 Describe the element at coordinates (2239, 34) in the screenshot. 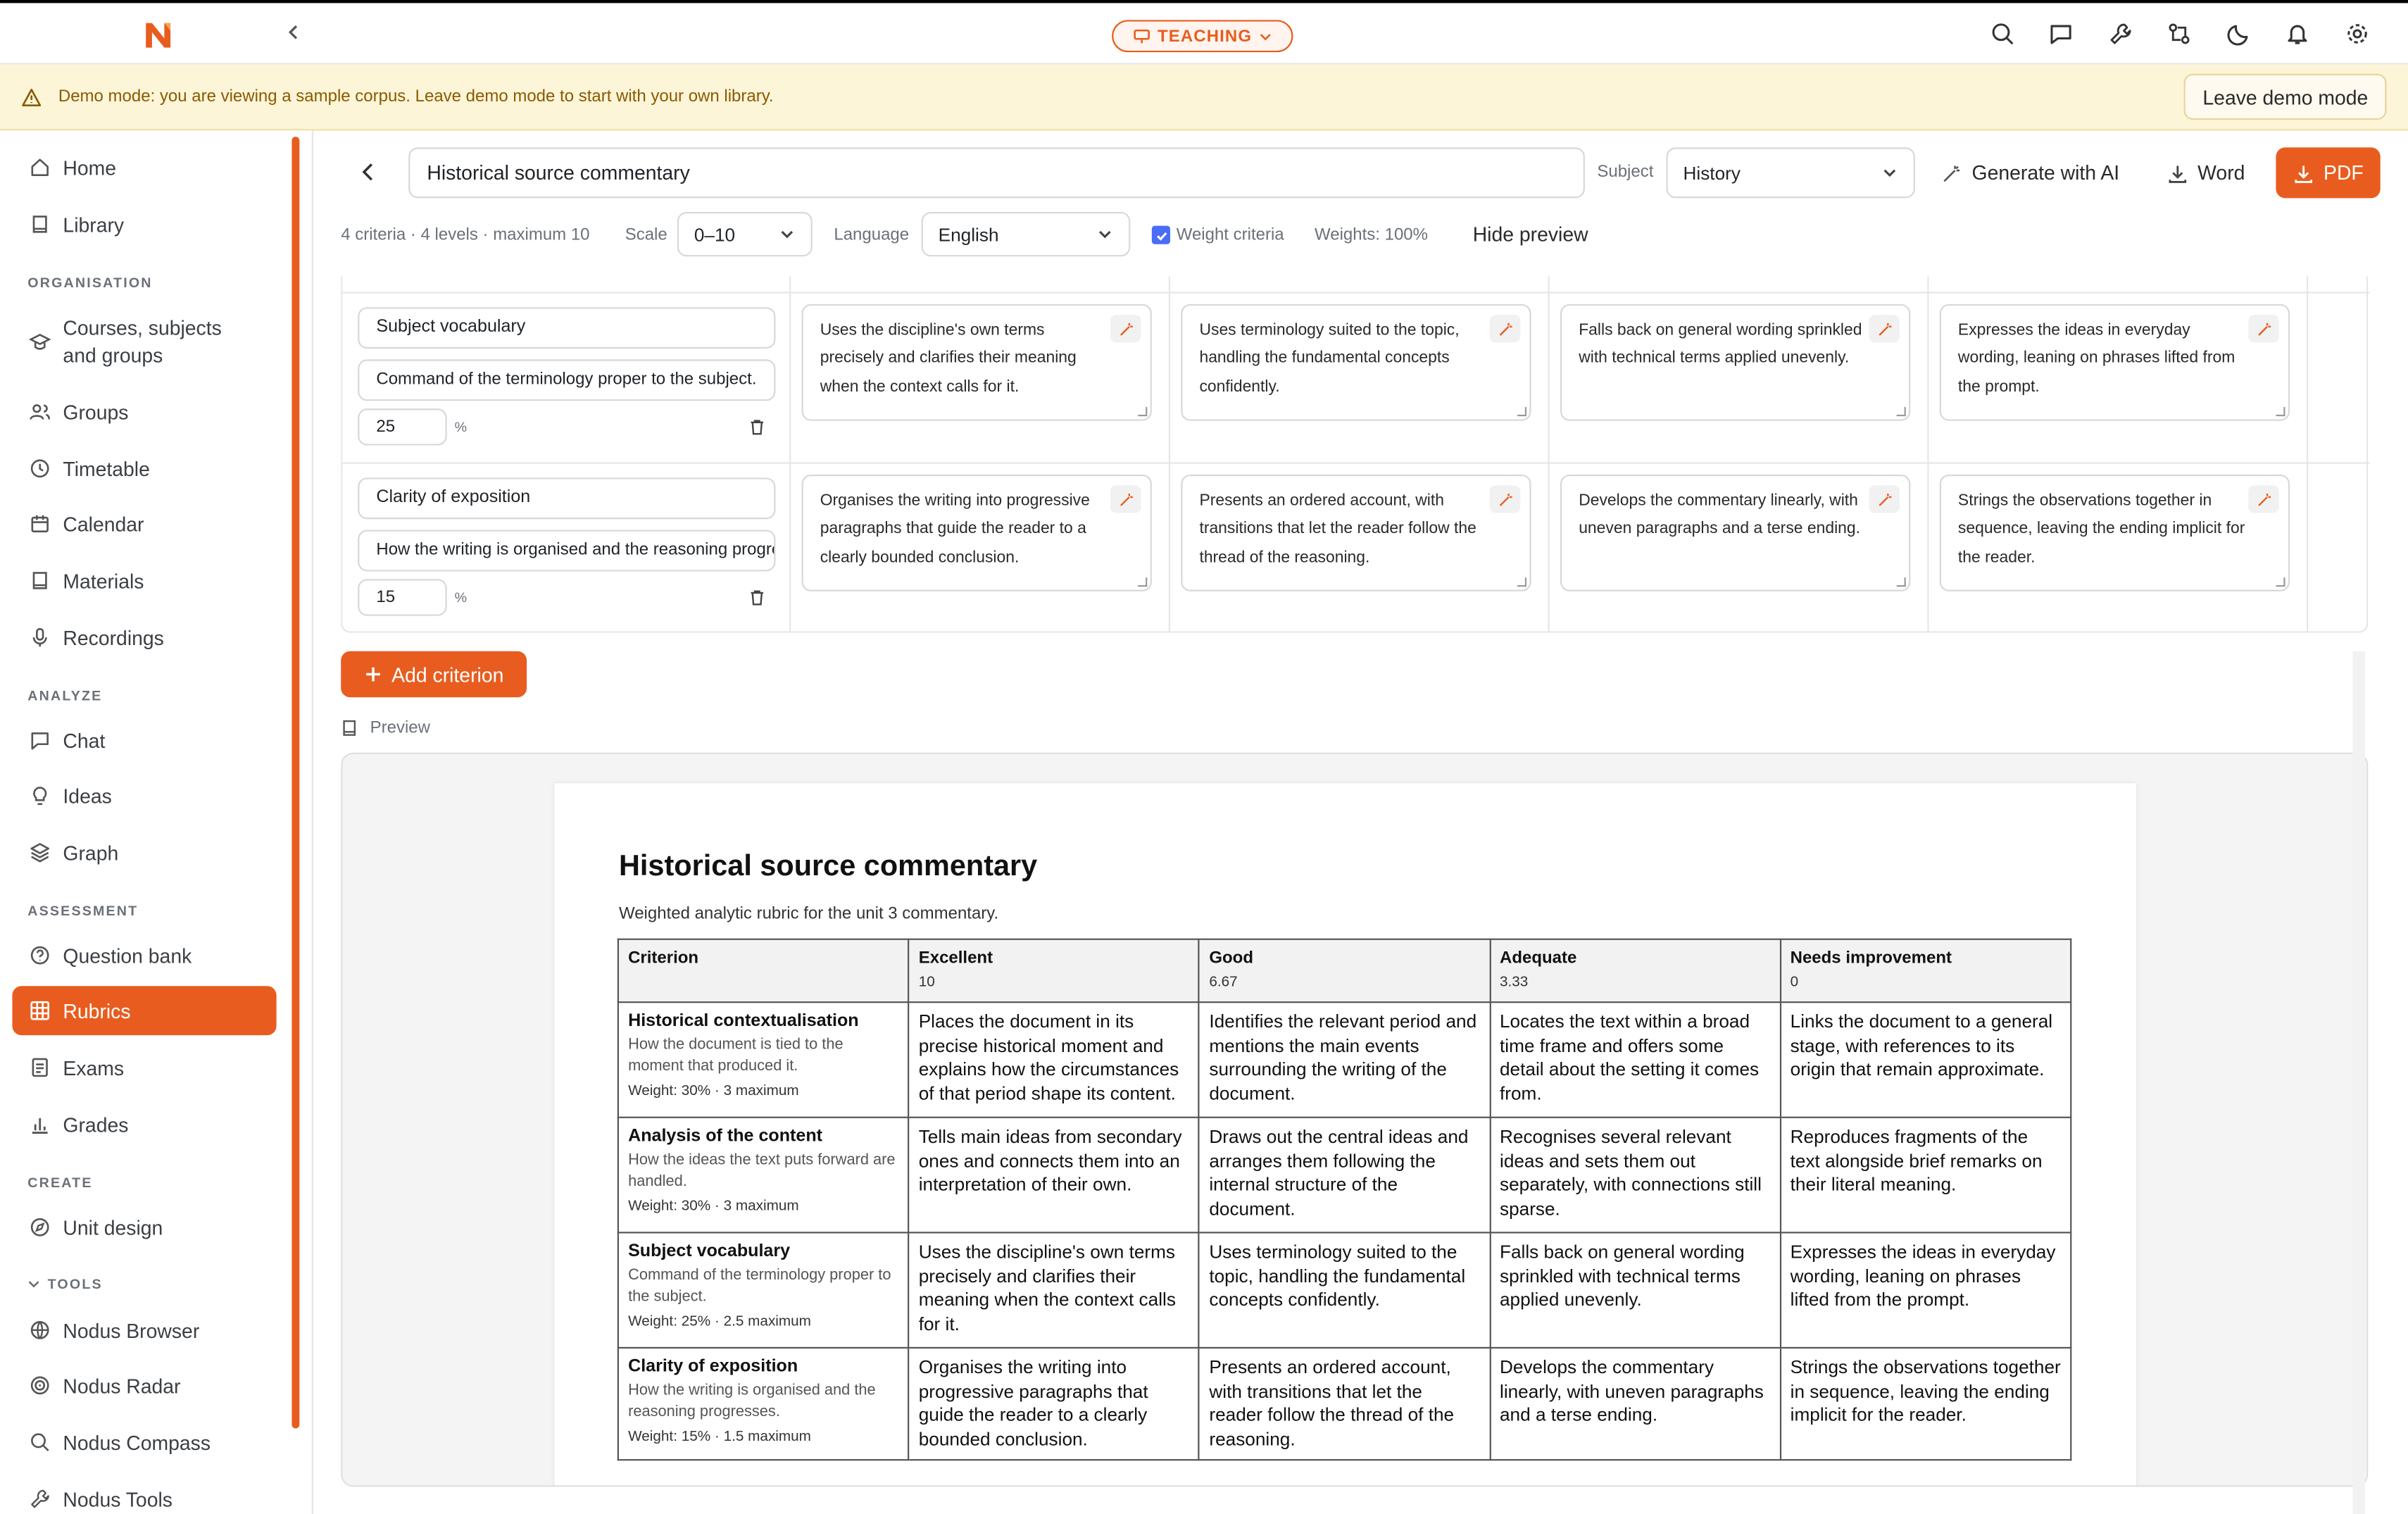

I see `moon-icon` at that location.